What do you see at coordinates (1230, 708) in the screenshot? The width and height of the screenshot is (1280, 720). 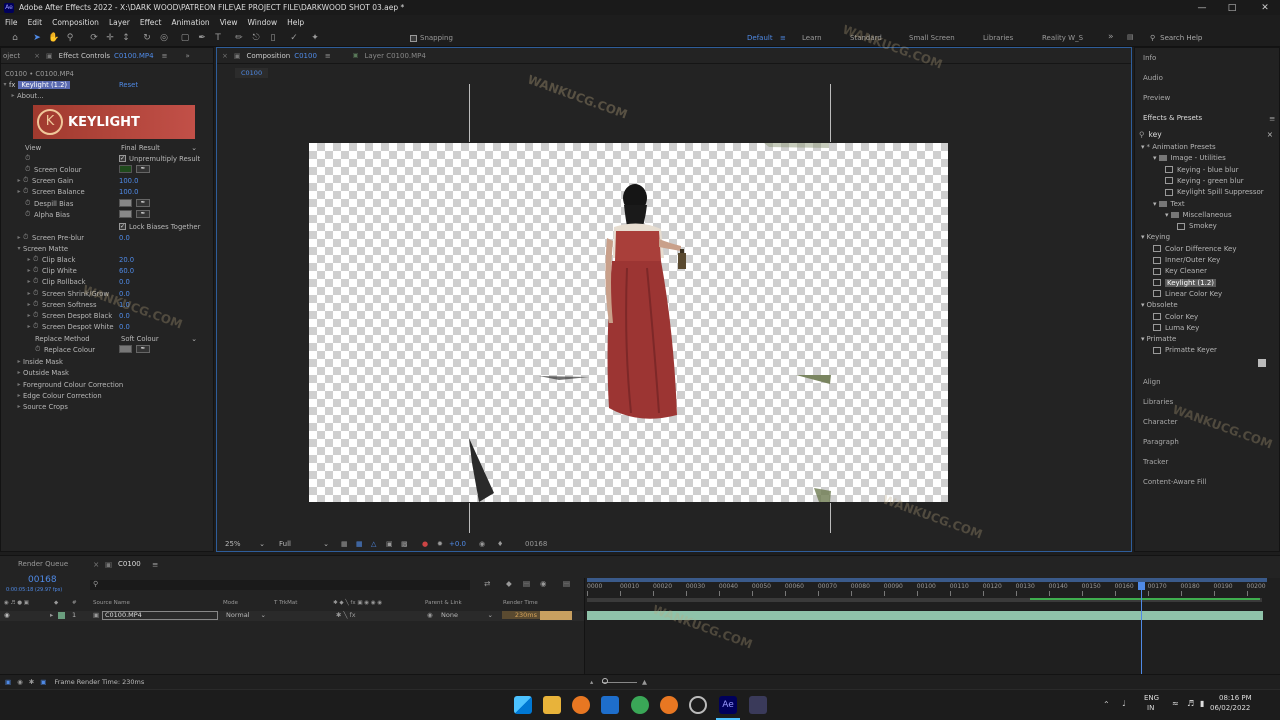 I see `clock-date: 06/02/2022` at bounding box center [1230, 708].